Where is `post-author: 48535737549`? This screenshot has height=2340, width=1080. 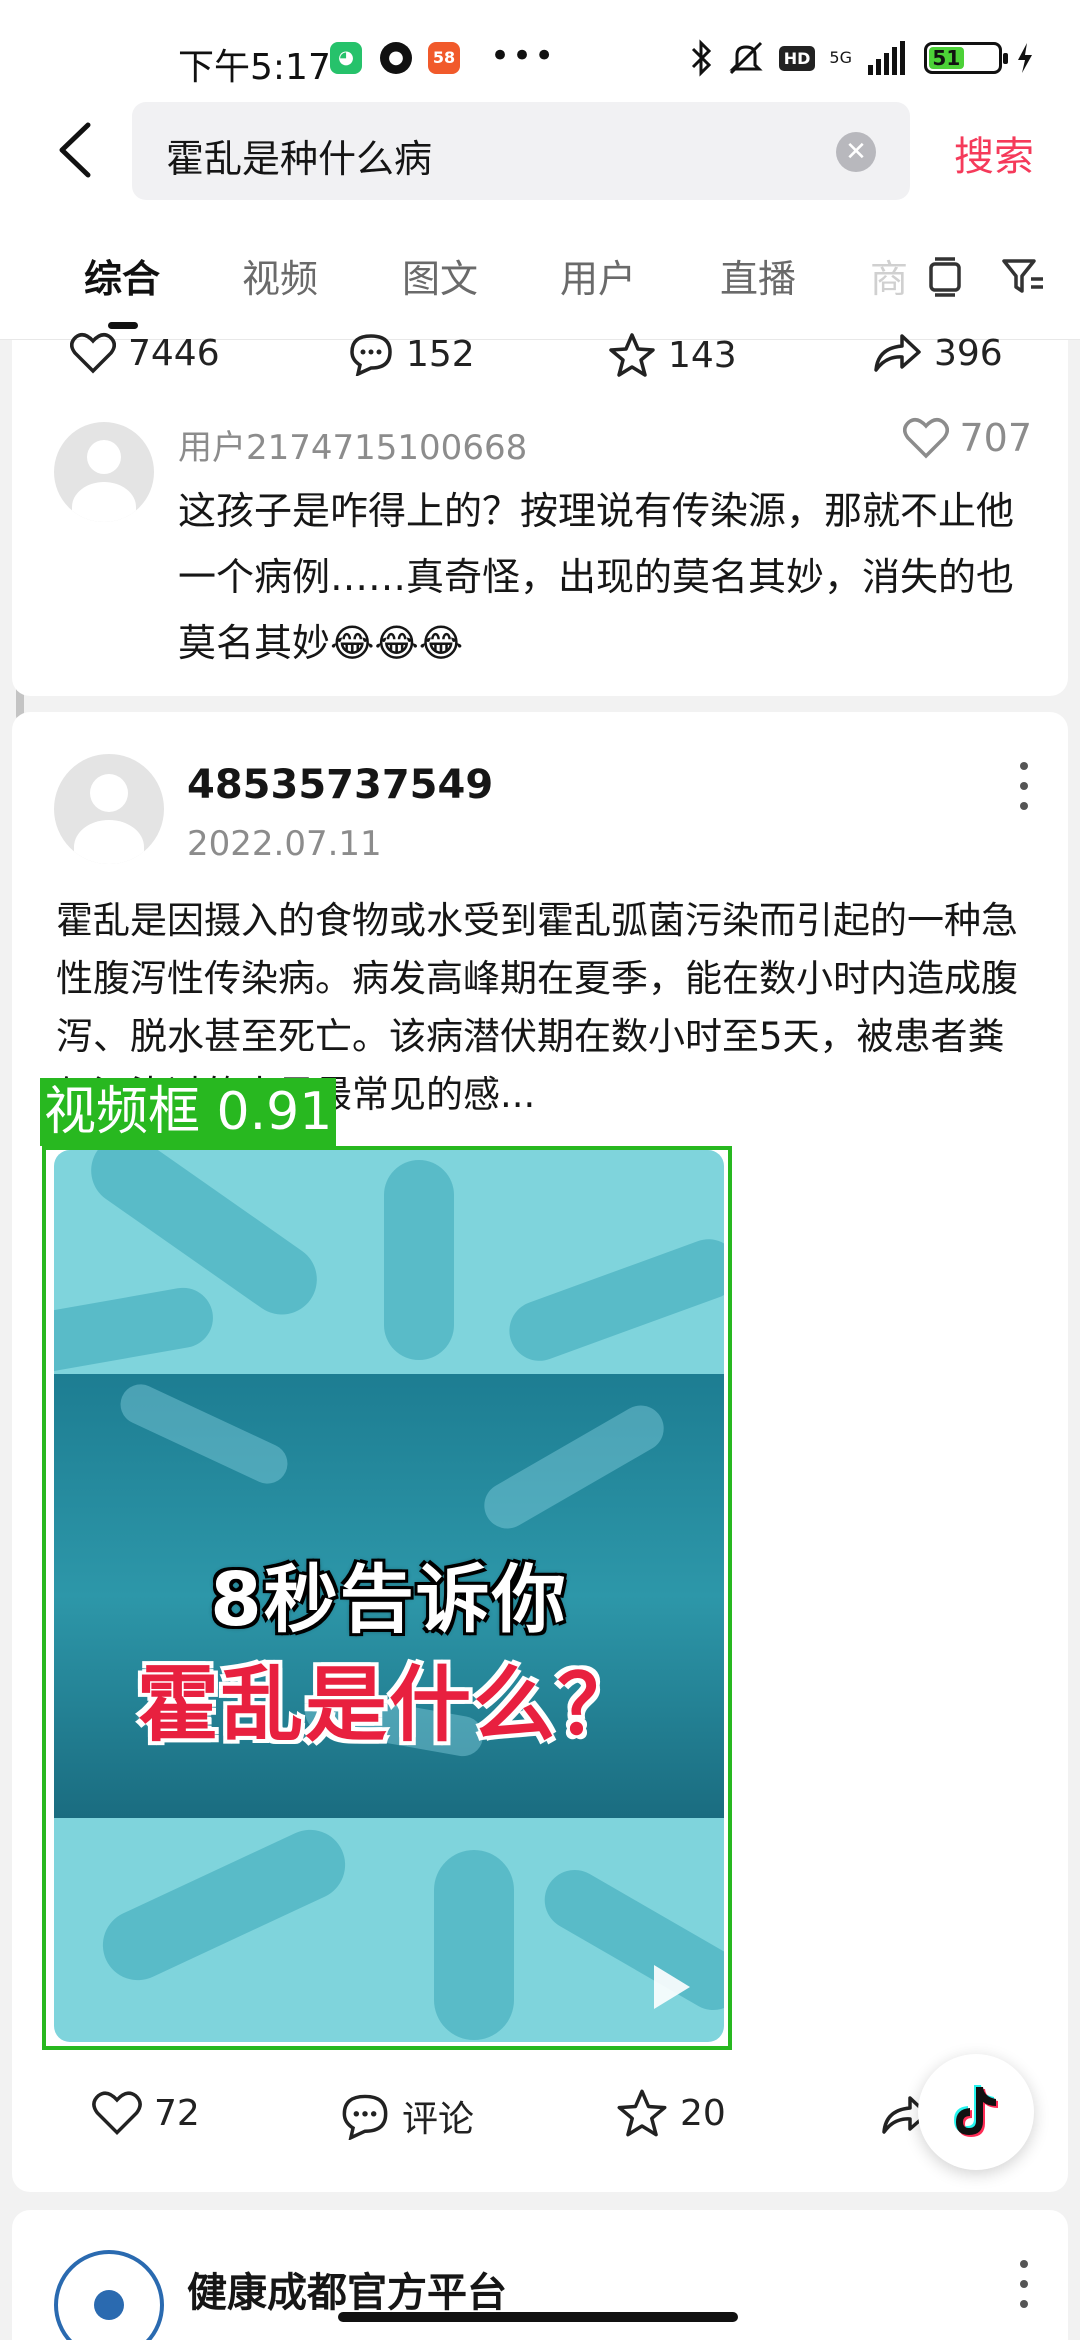
post-author: 48535737549 is located at coordinates (340, 785).